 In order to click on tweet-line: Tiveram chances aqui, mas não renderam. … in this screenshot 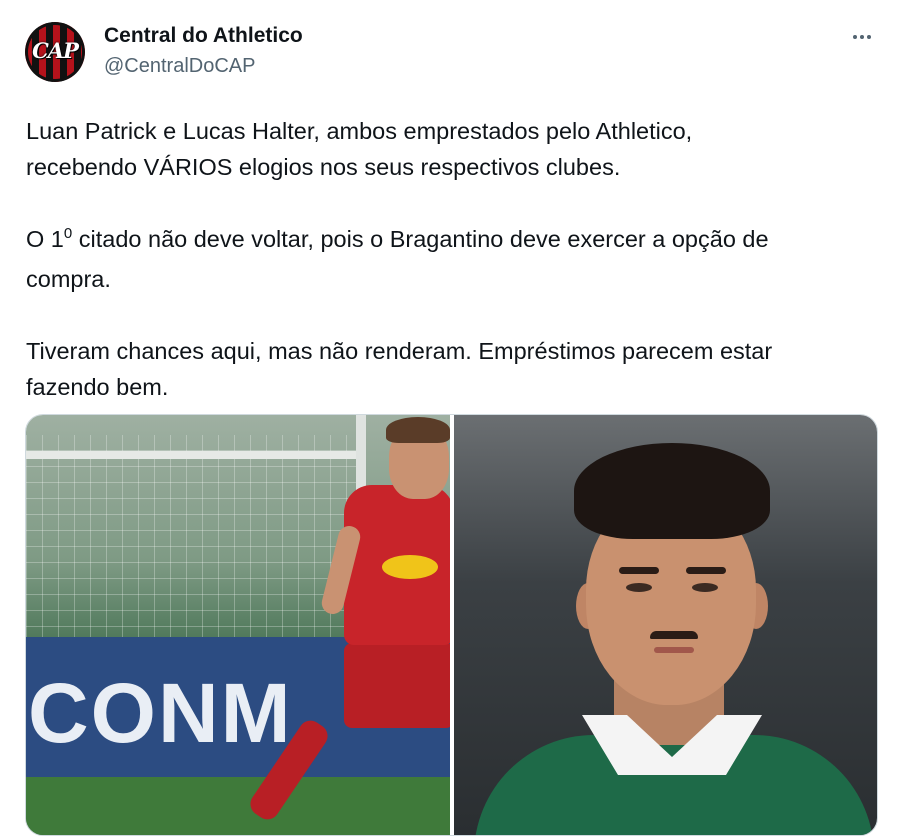, I will do `click(399, 351)`.